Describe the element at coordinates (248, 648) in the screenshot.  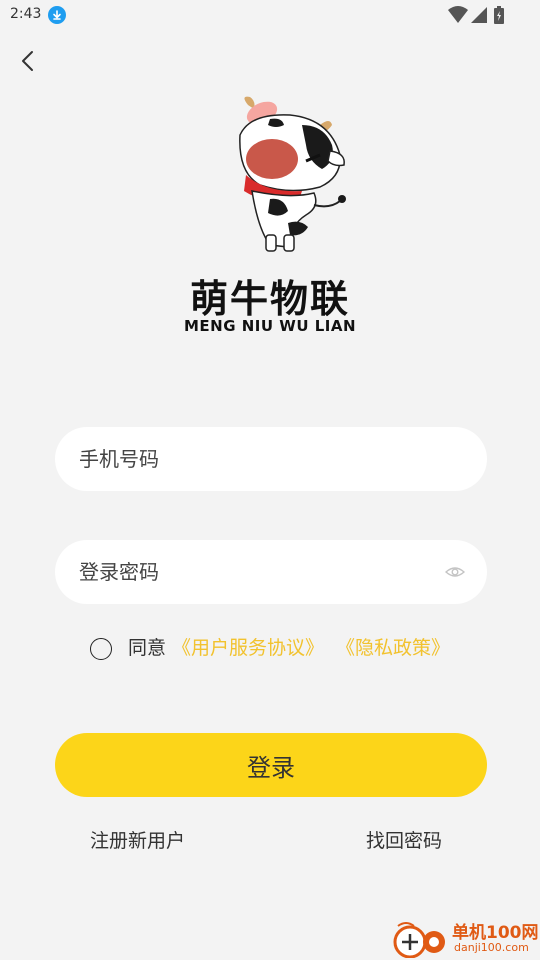
I see `terms-link: 《用户服务协议》` at that location.